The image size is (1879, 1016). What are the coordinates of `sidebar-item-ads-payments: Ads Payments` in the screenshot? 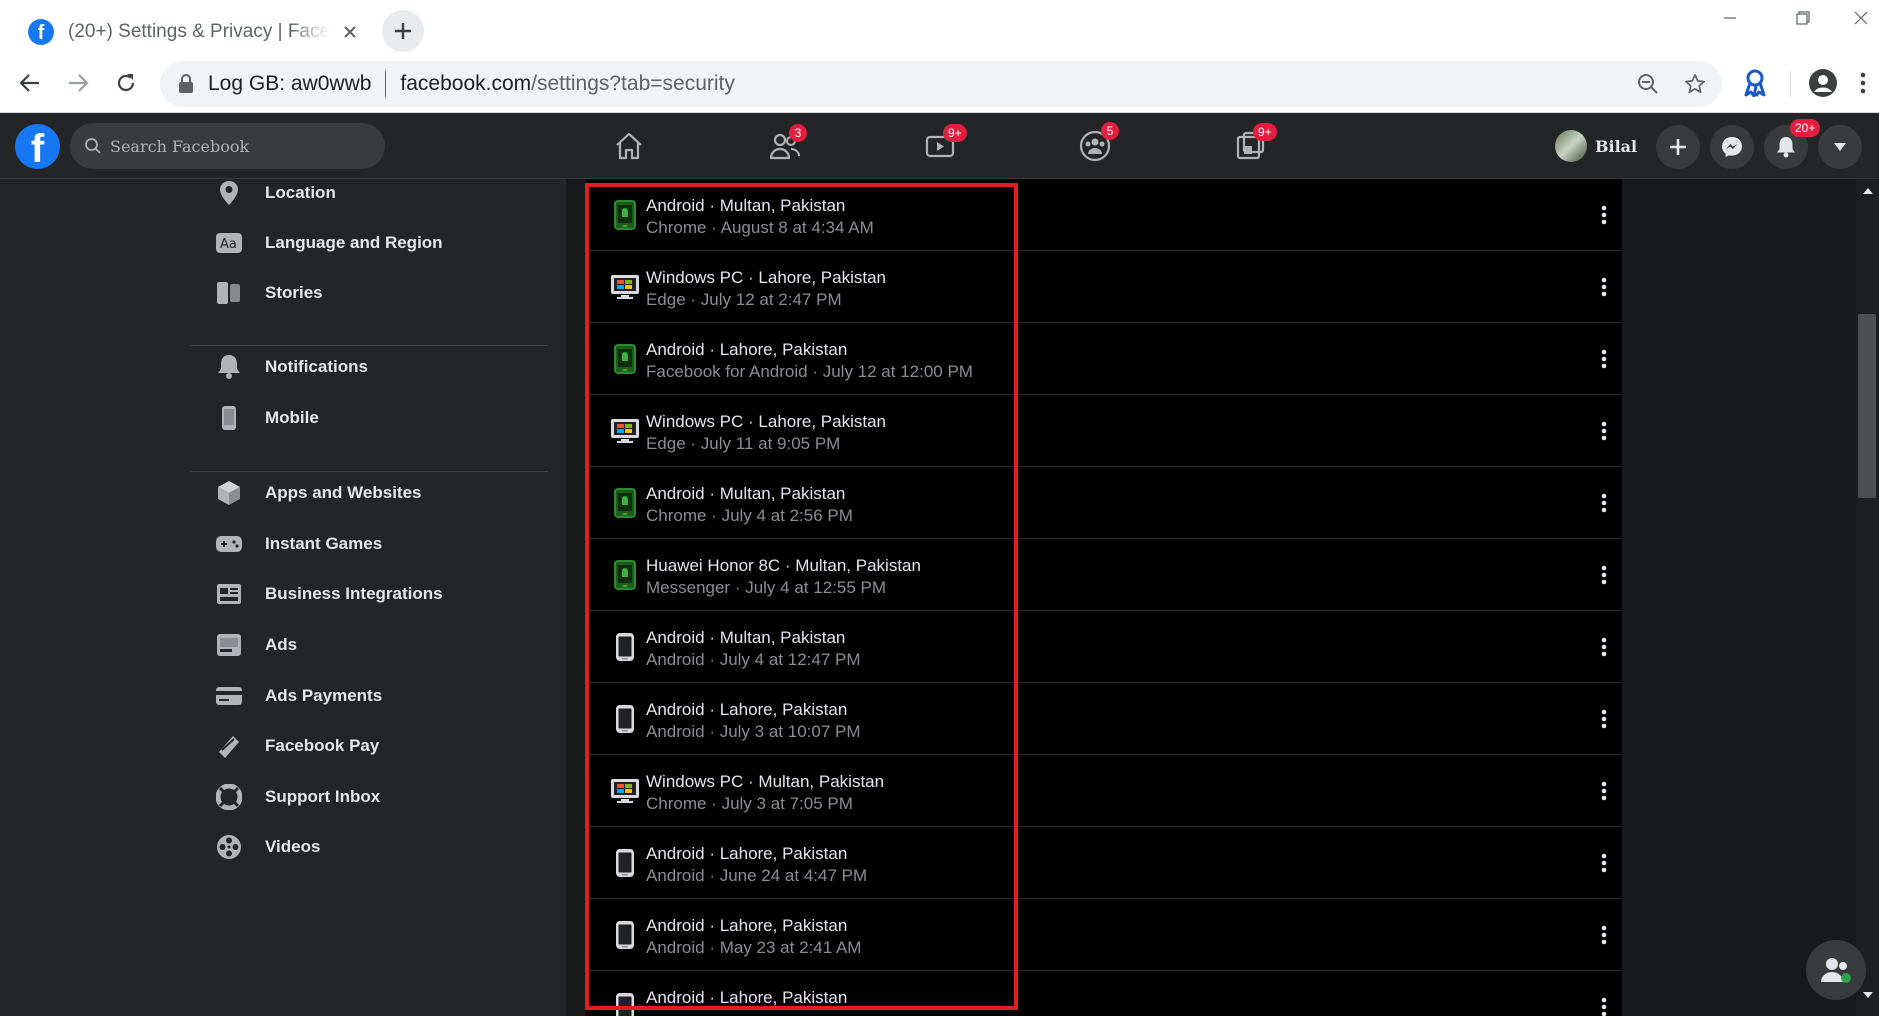 It's located at (297, 696).